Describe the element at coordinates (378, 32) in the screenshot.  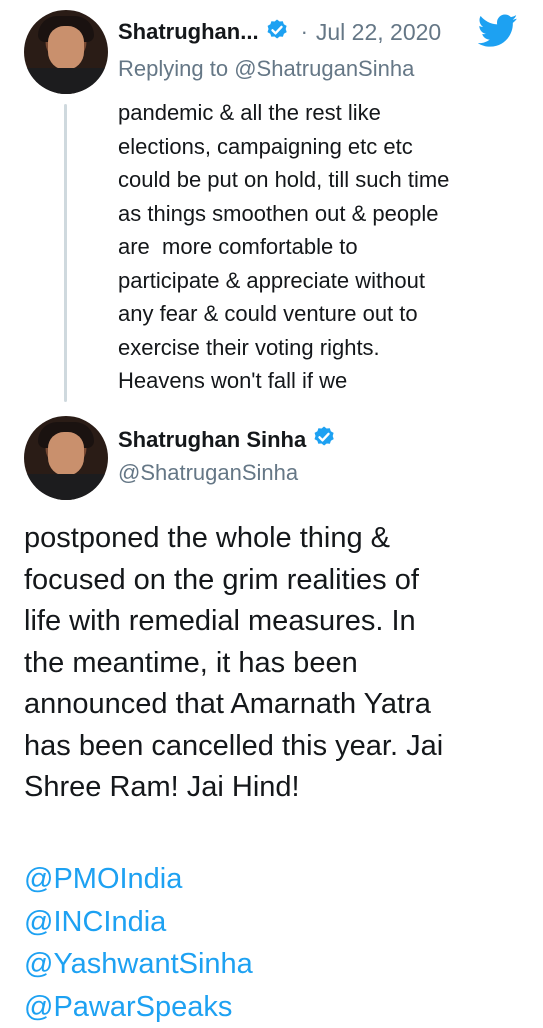
I see `parent-tweet-date: Jul 22, 2020` at that location.